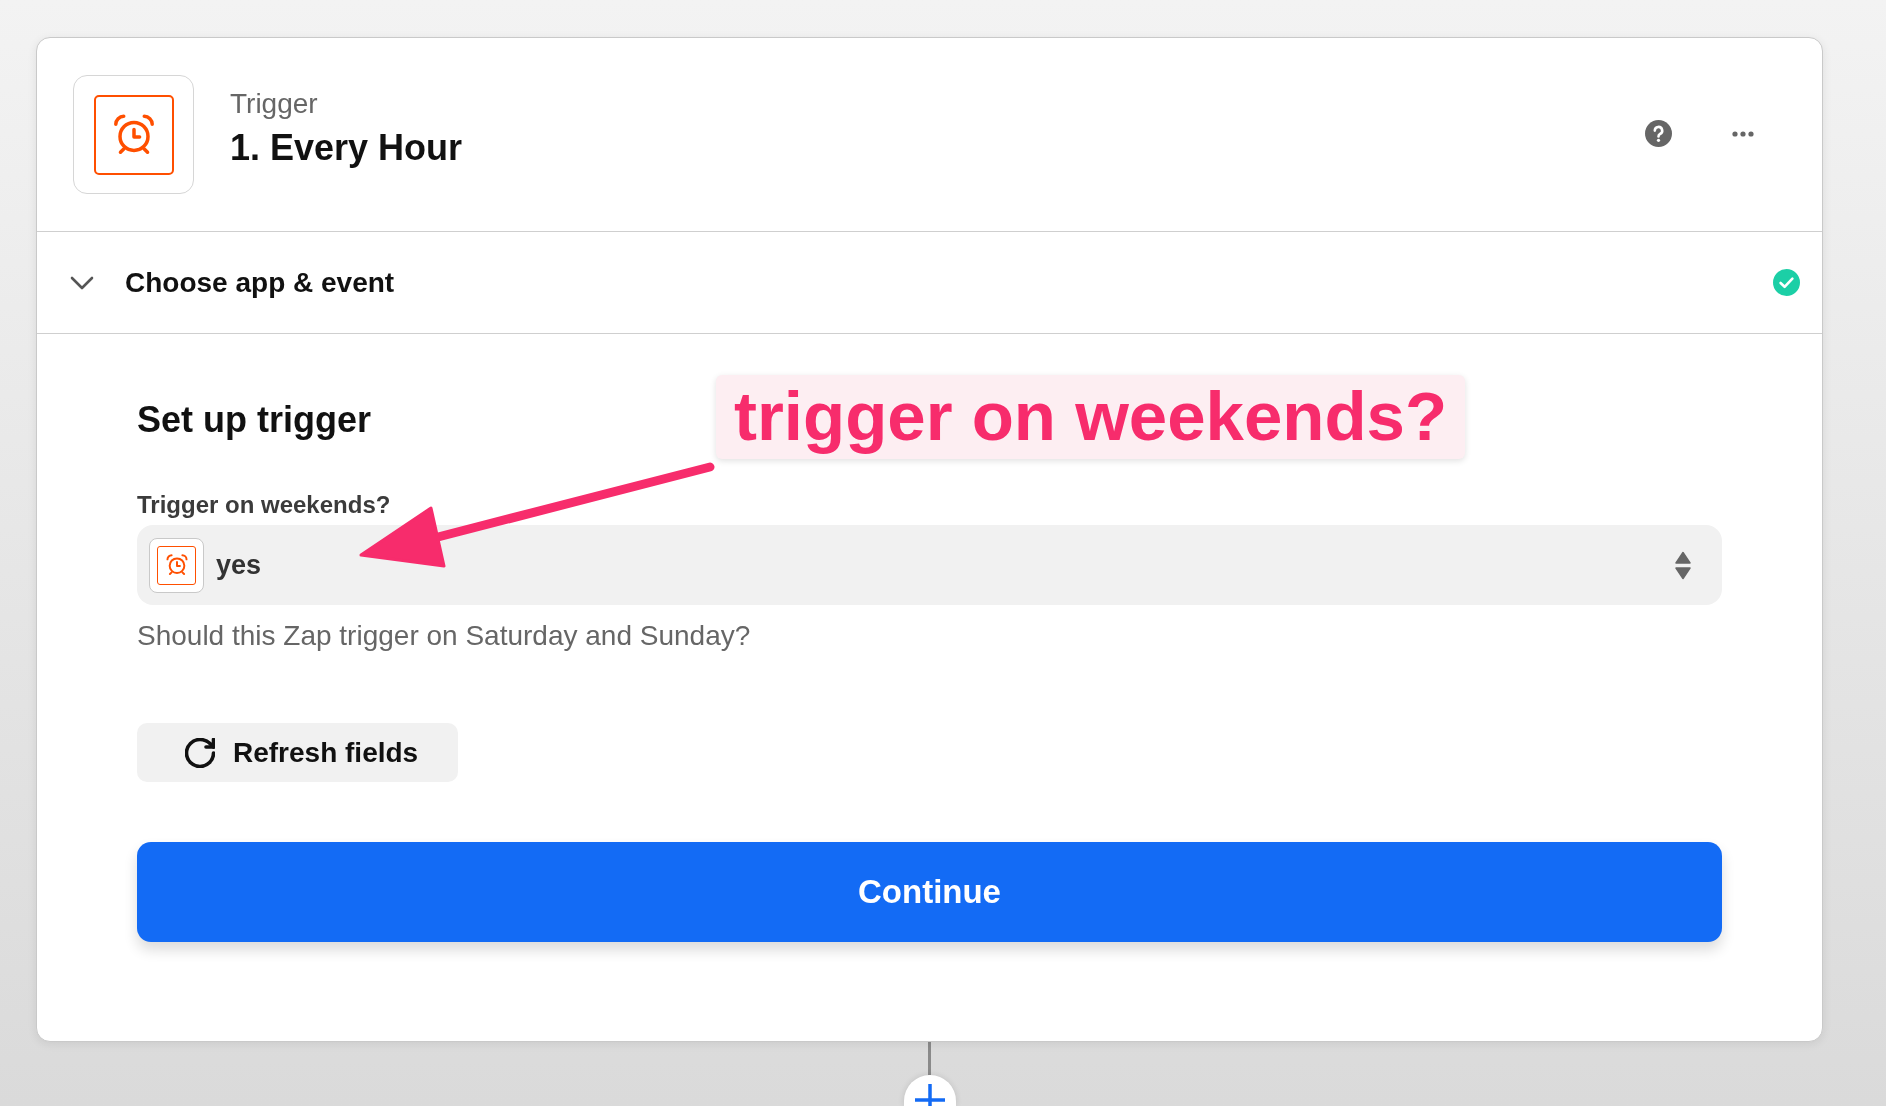  What do you see at coordinates (274, 104) in the screenshot?
I see `step-type-label: Trigger` at bounding box center [274, 104].